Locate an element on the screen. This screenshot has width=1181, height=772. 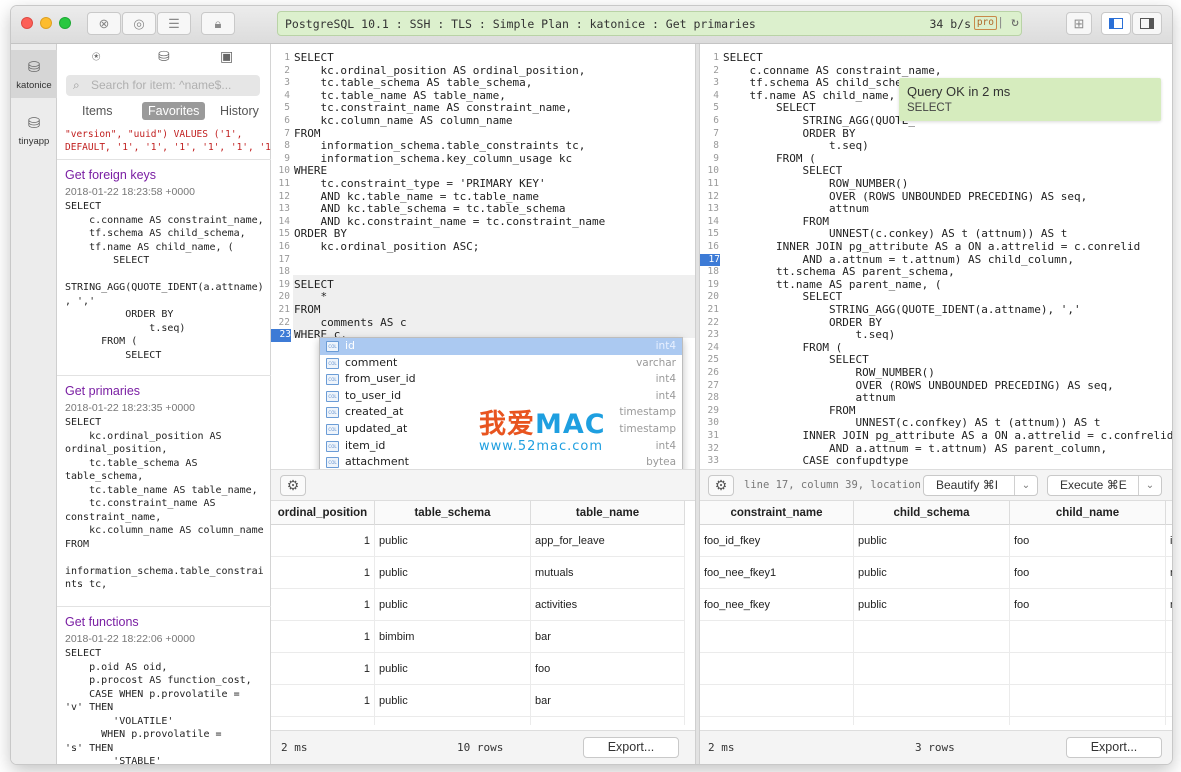
table-row: 1 public activities is located at coordinates (478, 605).